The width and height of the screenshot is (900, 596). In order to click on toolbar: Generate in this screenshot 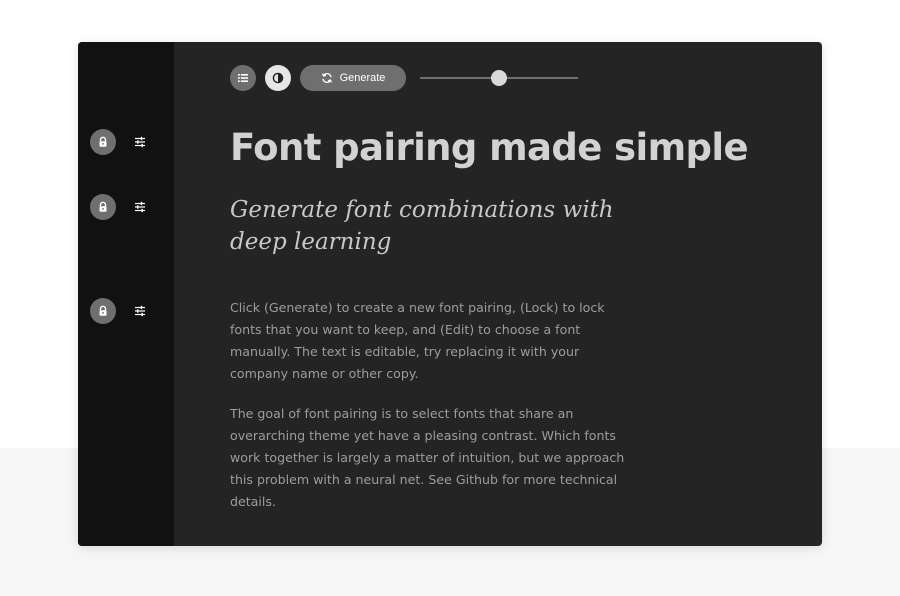, I will do `click(410, 78)`.